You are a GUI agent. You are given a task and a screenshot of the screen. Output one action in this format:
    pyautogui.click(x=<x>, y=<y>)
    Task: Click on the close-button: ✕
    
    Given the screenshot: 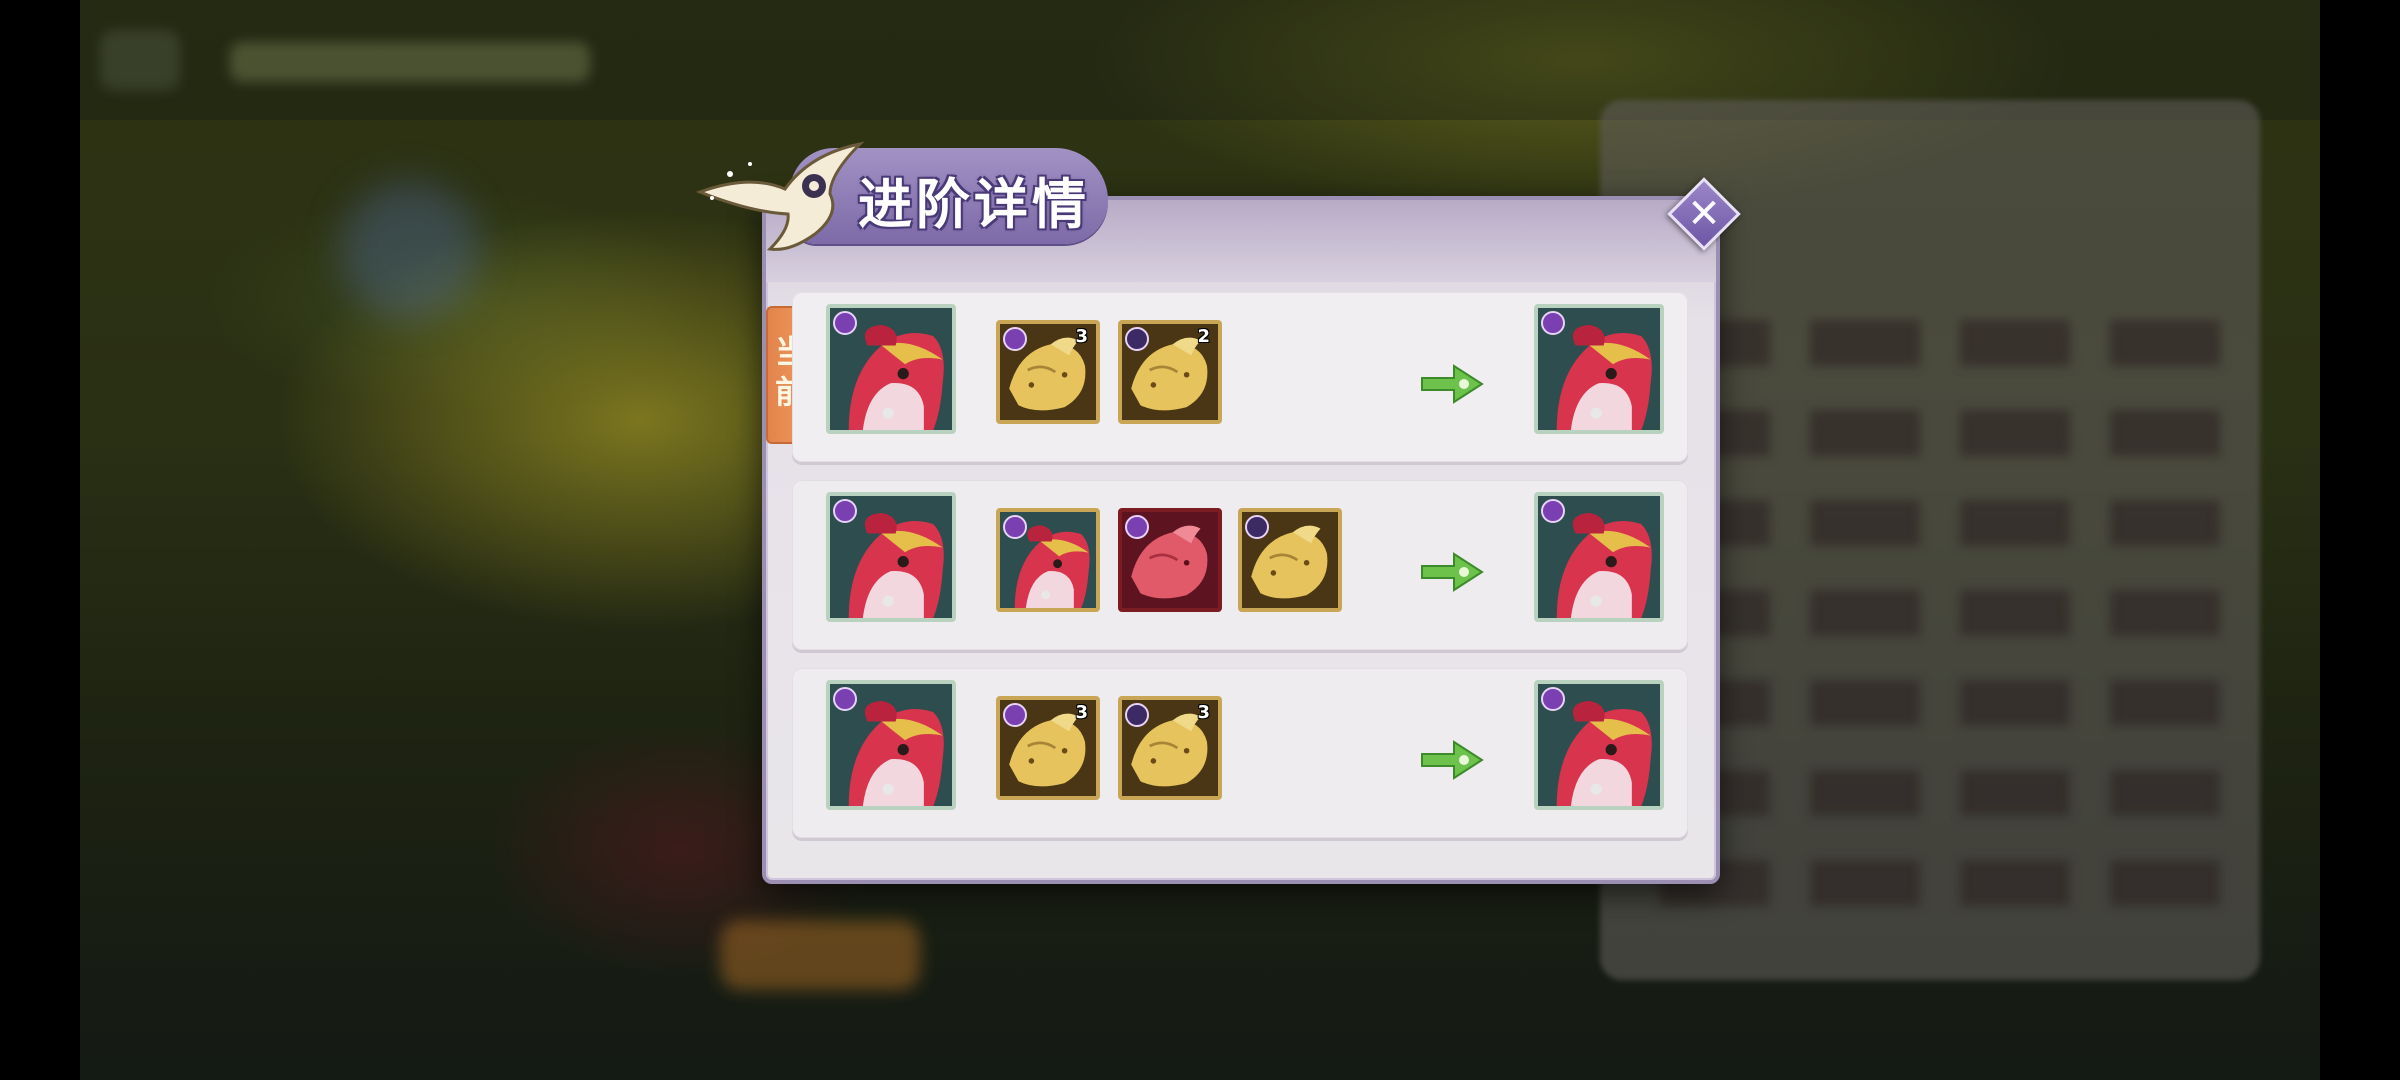 What is the action you would take?
    pyautogui.click(x=1704, y=214)
    